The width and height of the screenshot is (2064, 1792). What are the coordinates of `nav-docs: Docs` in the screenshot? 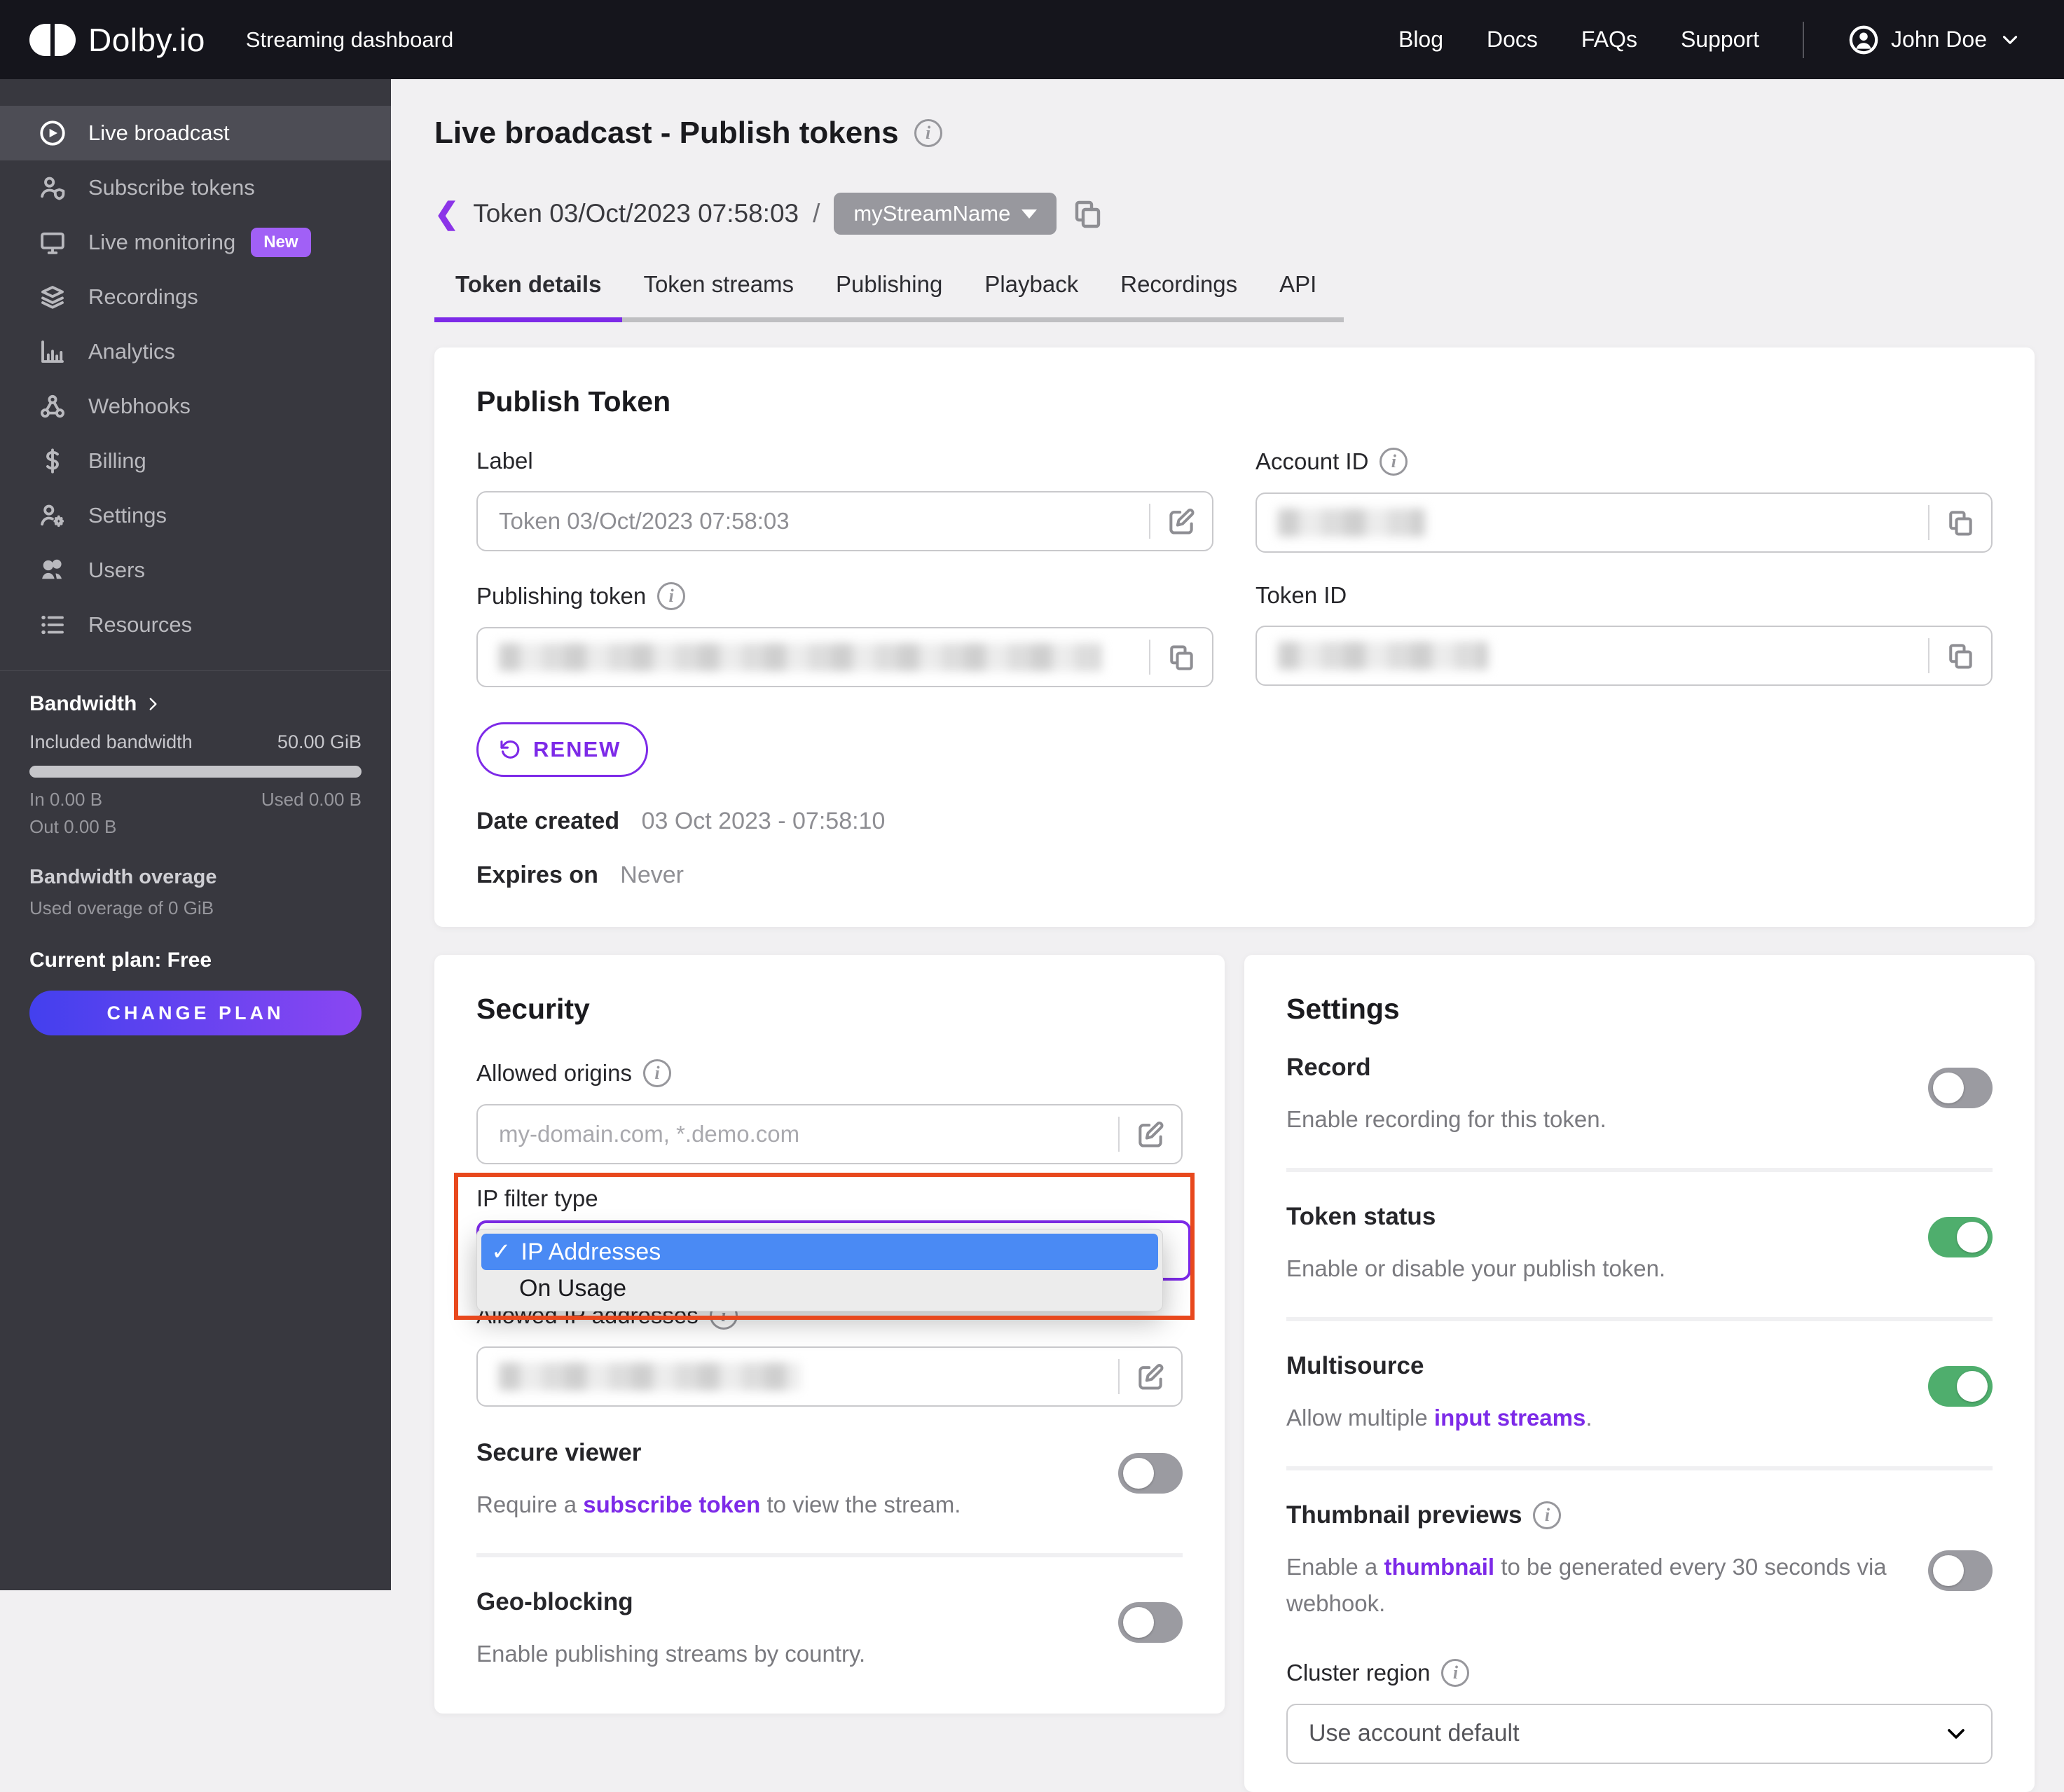 It's located at (1512, 40).